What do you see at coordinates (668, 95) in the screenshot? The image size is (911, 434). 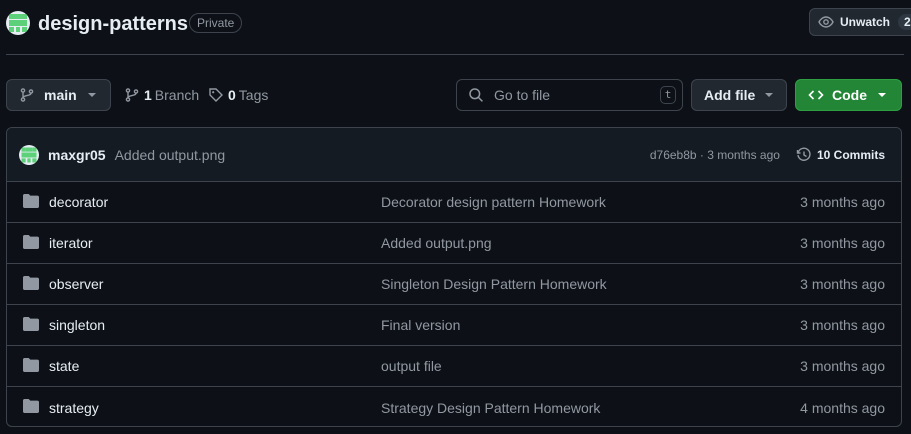 I see `keyboard-shortcut-hint: t` at bounding box center [668, 95].